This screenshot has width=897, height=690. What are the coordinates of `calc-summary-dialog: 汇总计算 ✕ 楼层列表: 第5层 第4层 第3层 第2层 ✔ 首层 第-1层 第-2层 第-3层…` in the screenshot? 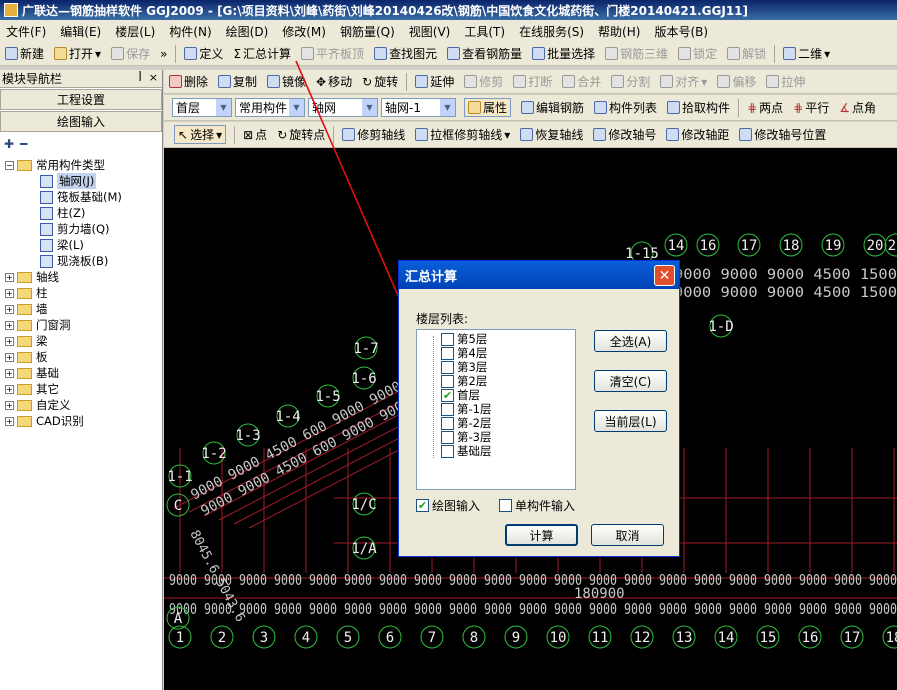 It's located at (539, 408).